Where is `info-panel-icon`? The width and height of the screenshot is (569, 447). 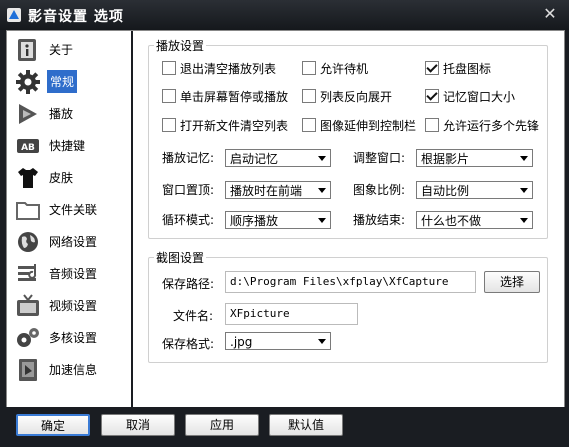 info-panel-icon is located at coordinates (28, 370).